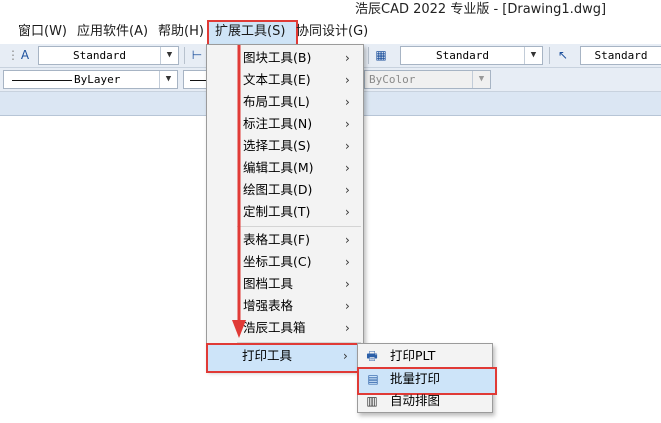 The height and width of the screenshot is (423, 661). What do you see at coordinates (277, 261) in the screenshot?
I see `menu-item-label: 坐标工具(C)` at bounding box center [277, 261].